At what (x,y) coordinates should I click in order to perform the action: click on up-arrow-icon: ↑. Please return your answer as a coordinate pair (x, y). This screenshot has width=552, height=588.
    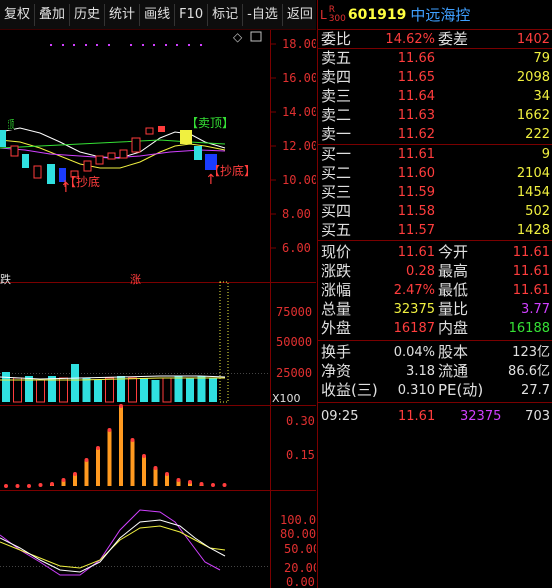
    Looking at the image, I should click on (211, 180).